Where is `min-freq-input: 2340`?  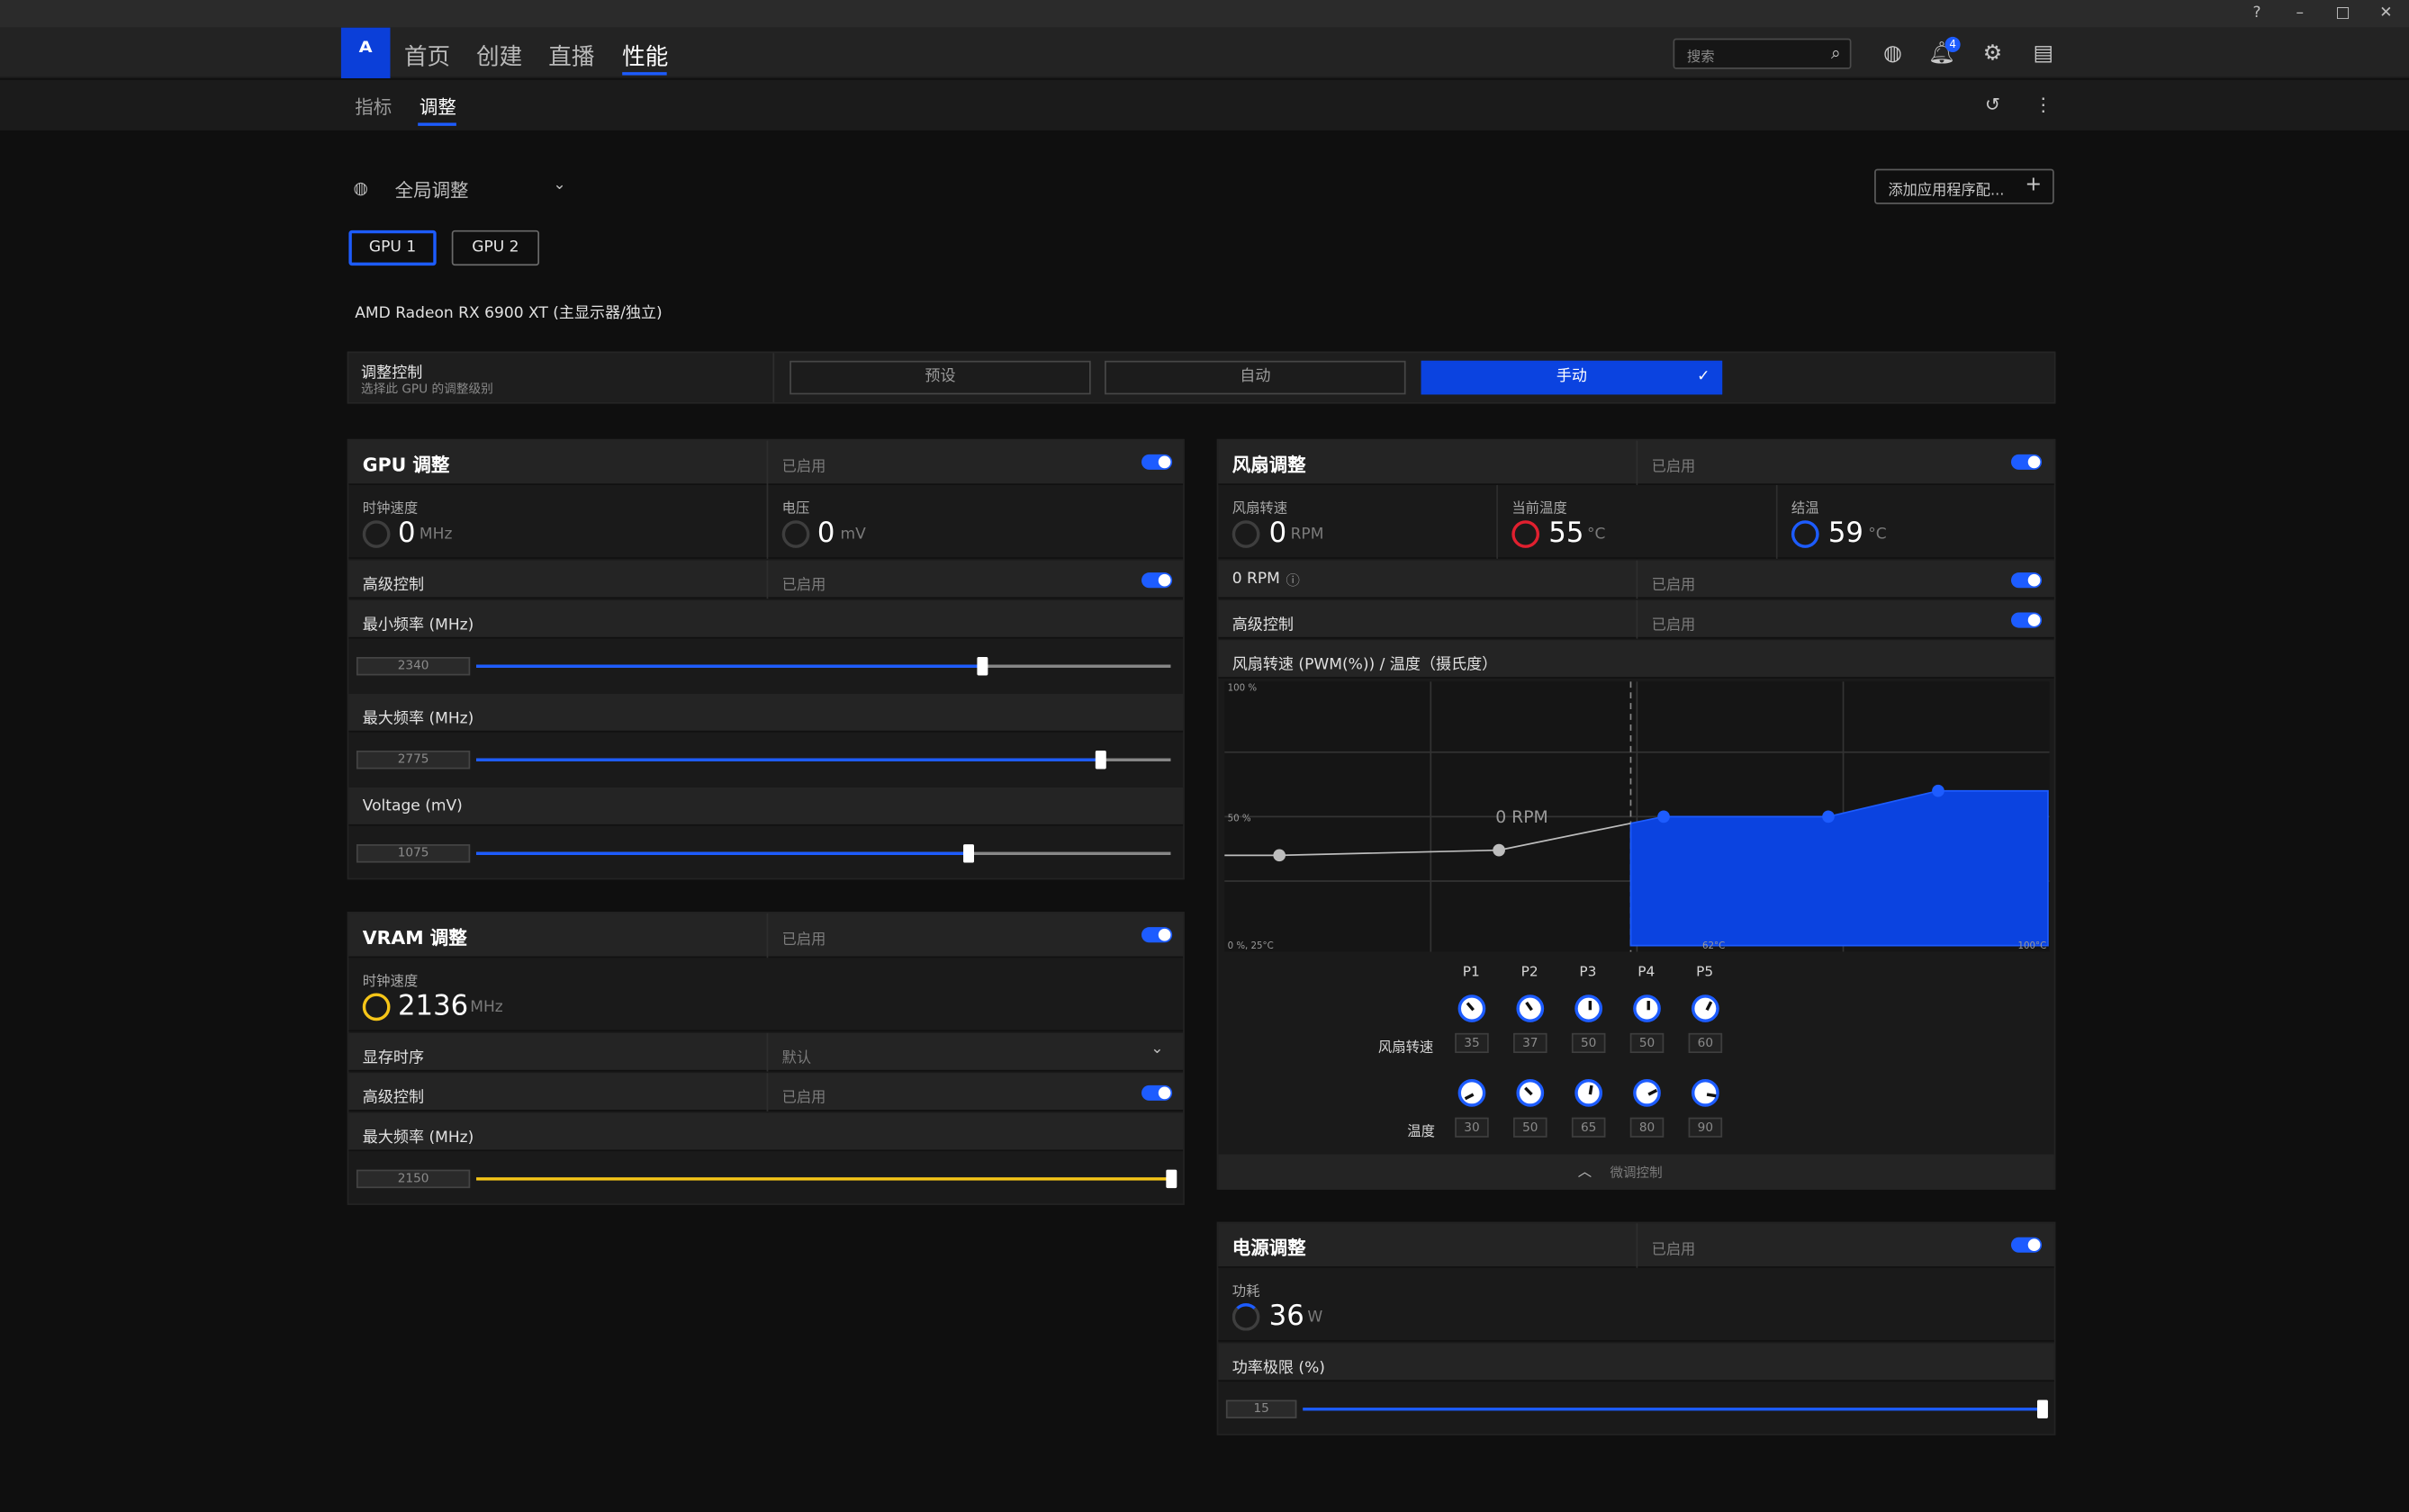 min-freq-input: 2340 is located at coordinates (413, 666).